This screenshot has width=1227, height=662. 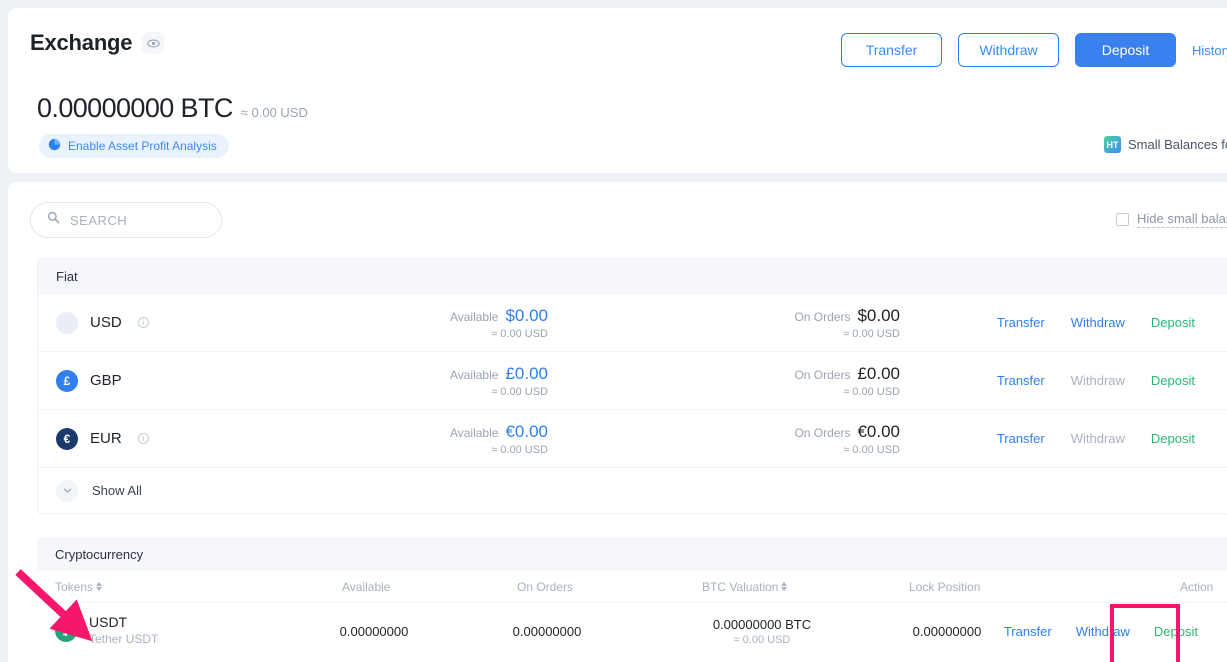 What do you see at coordinates (632, 554) in the screenshot?
I see `cryptocurrency-section-title: Cryptocurrency` at bounding box center [632, 554].